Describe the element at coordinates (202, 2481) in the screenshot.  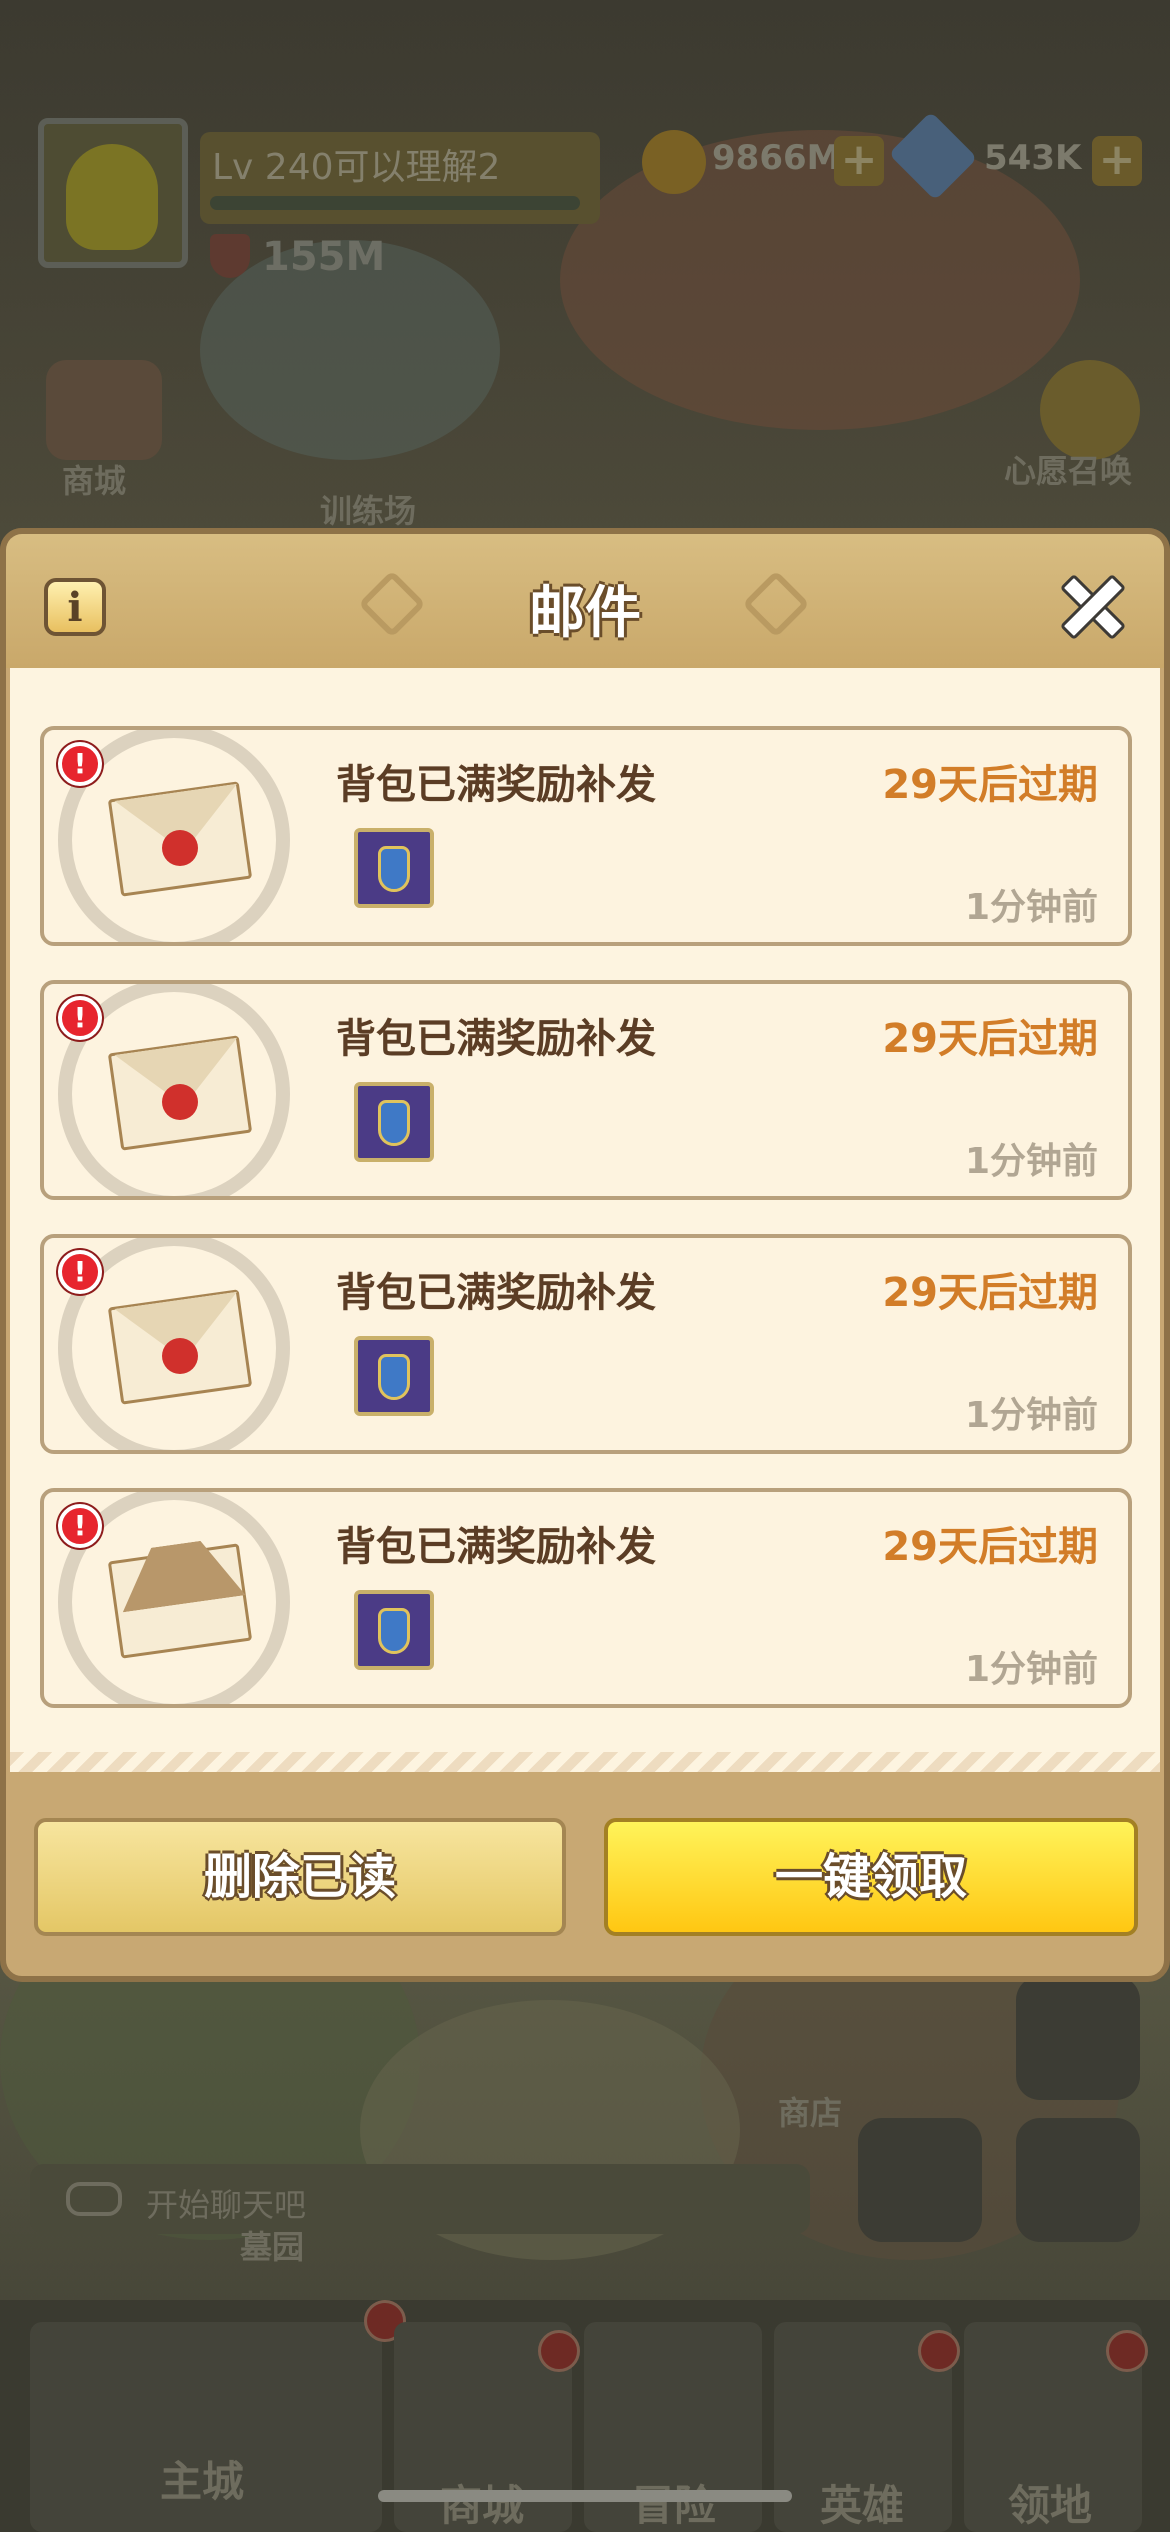
I see `tab-main-city-label: 主城` at that location.